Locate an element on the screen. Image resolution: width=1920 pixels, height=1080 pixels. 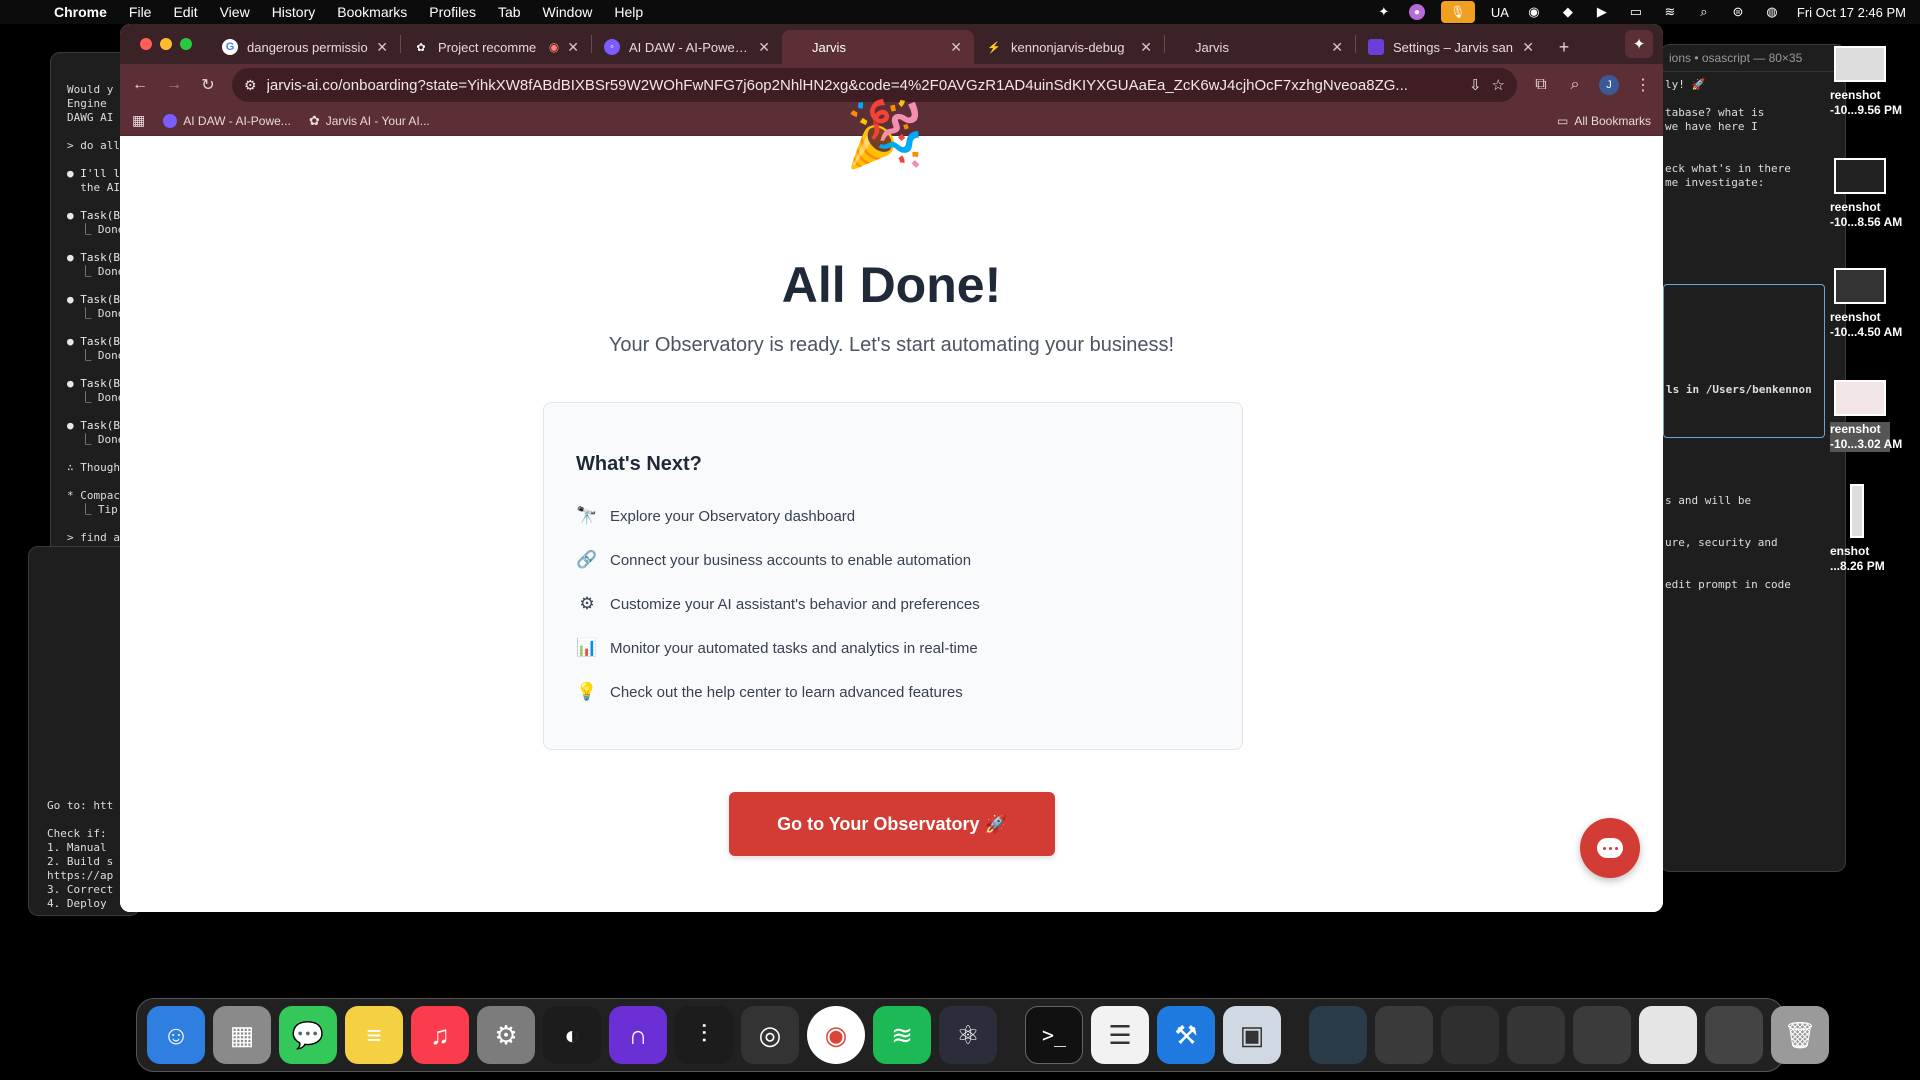
siri-icon: ◍ is located at coordinates (1772, 11).